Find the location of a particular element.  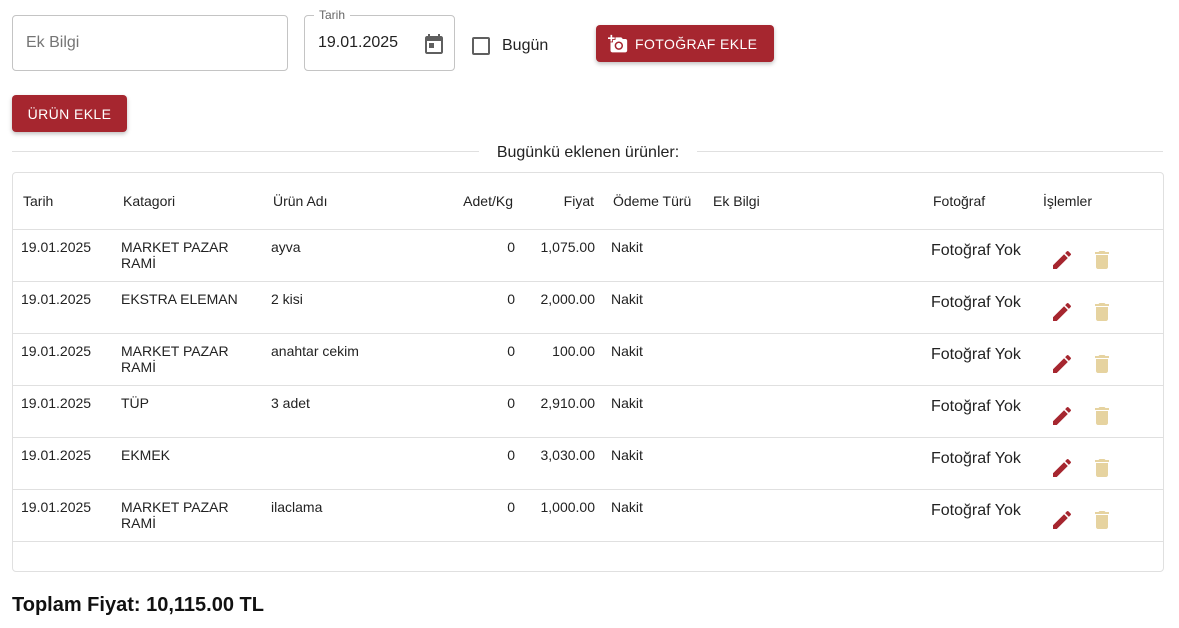

cell-price: 3,030.00 is located at coordinates (568, 455).